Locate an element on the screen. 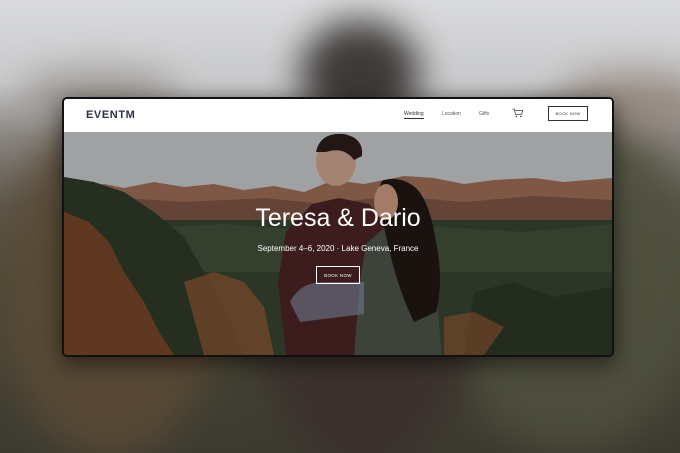  site-logo: EVENTM is located at coordinates (110, 115).